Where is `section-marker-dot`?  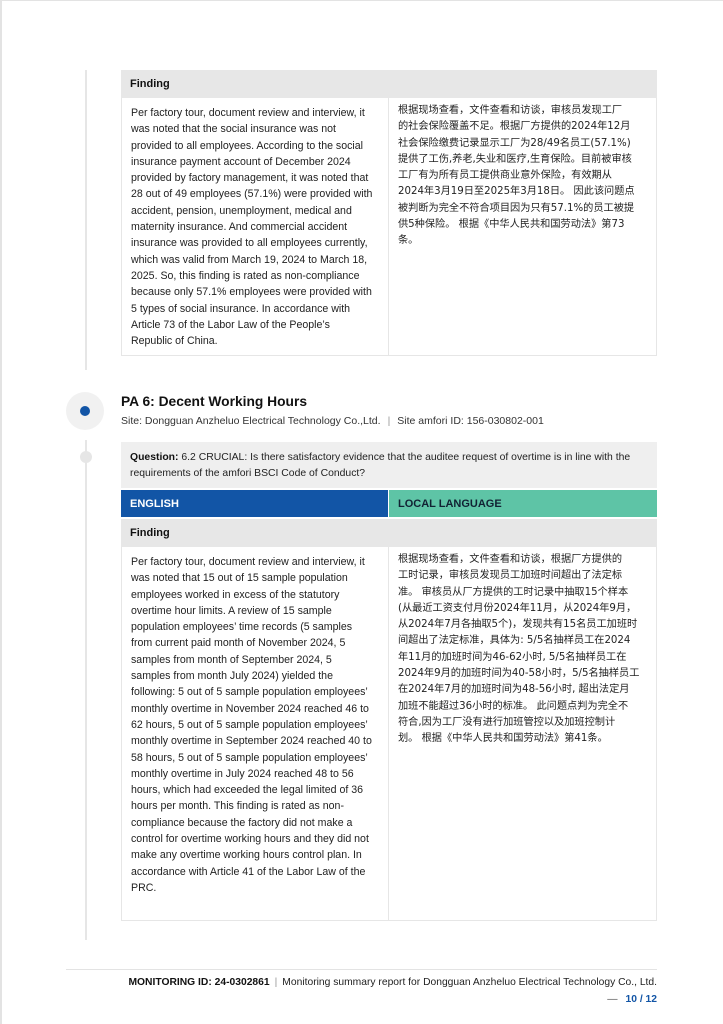 section-marker-dot is located at coordinates (85, 411).